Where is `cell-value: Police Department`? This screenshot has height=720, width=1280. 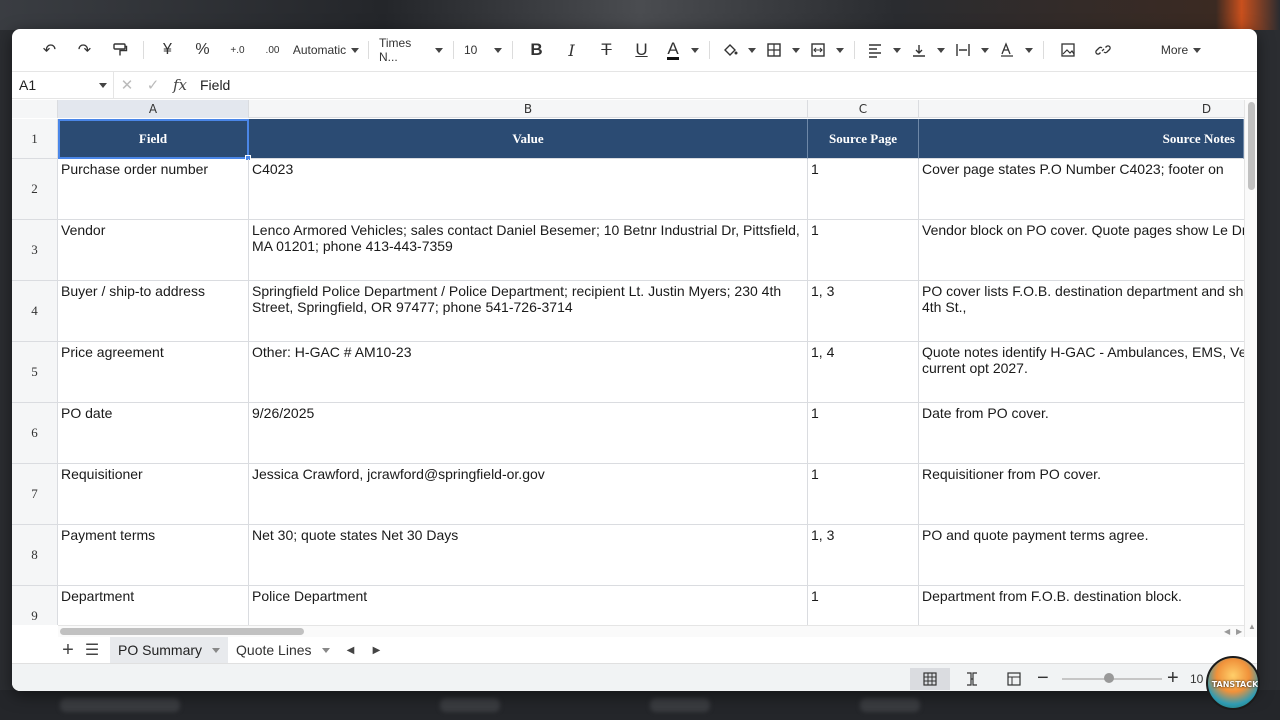
cell-value: Police Department is located at coordinates (528, 605).